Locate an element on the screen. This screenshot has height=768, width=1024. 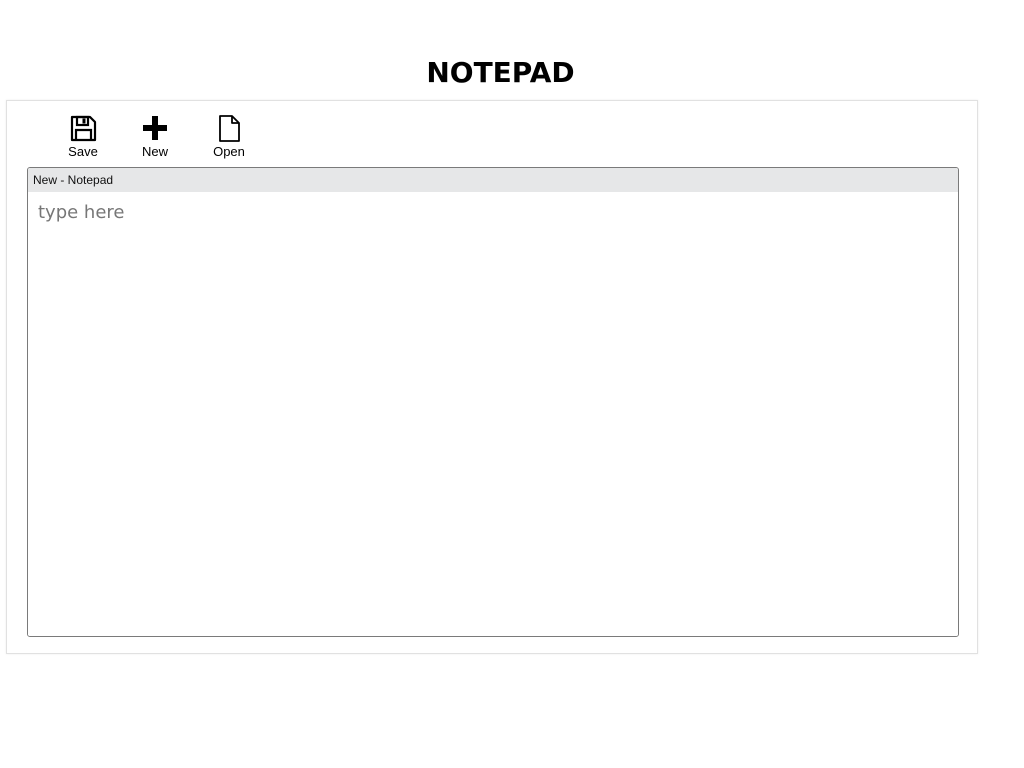
open-button: Open is located at coordinates (229, 136).